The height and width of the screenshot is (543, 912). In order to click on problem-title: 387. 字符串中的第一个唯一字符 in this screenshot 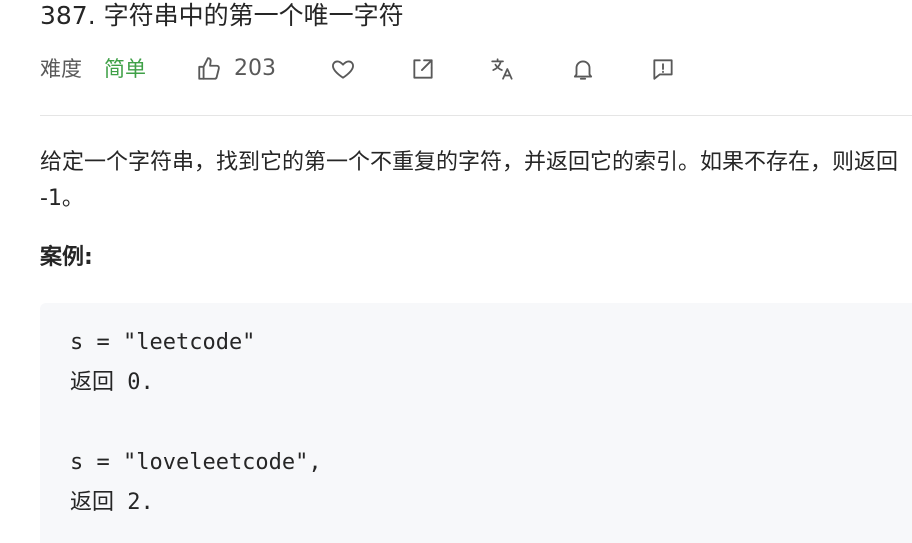, I will do `click(222, 15)`.